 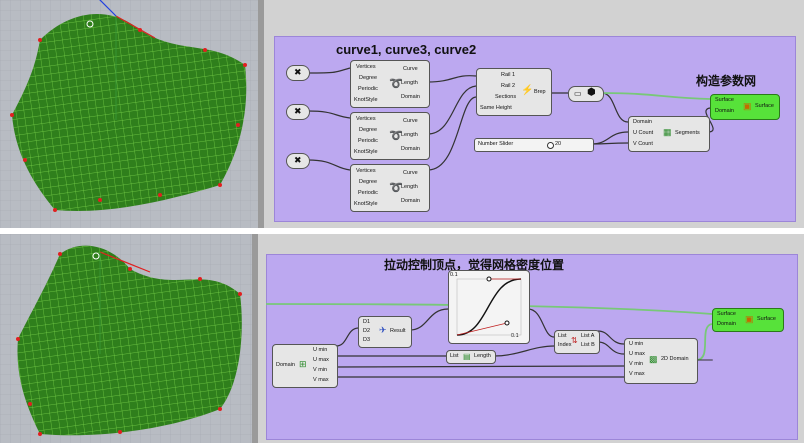 I want to click on isotrim-component-bottom: Surface Domain ▣ Surface, so click(x=748, y=320).